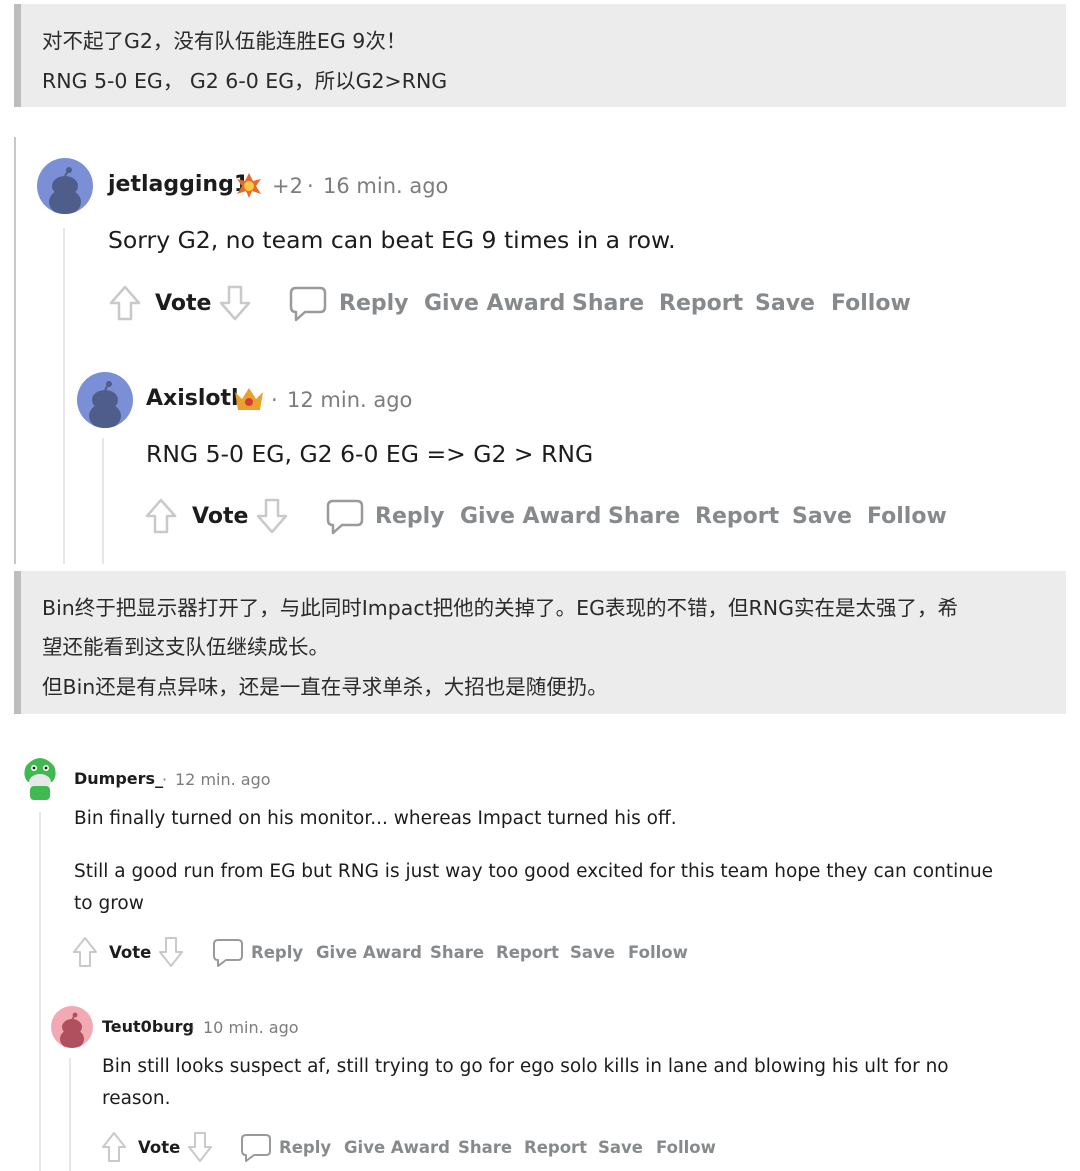  What do you see at coordinates (249, 185) in the screenshot?
I see `award-icon` at bounding box center [249, 185].